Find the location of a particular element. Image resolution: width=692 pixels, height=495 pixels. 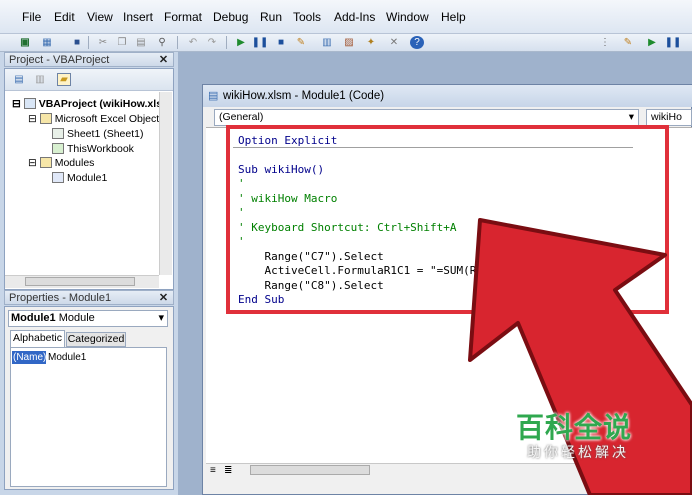

excel-icon: ▣ is located at coordinates (25, 42).